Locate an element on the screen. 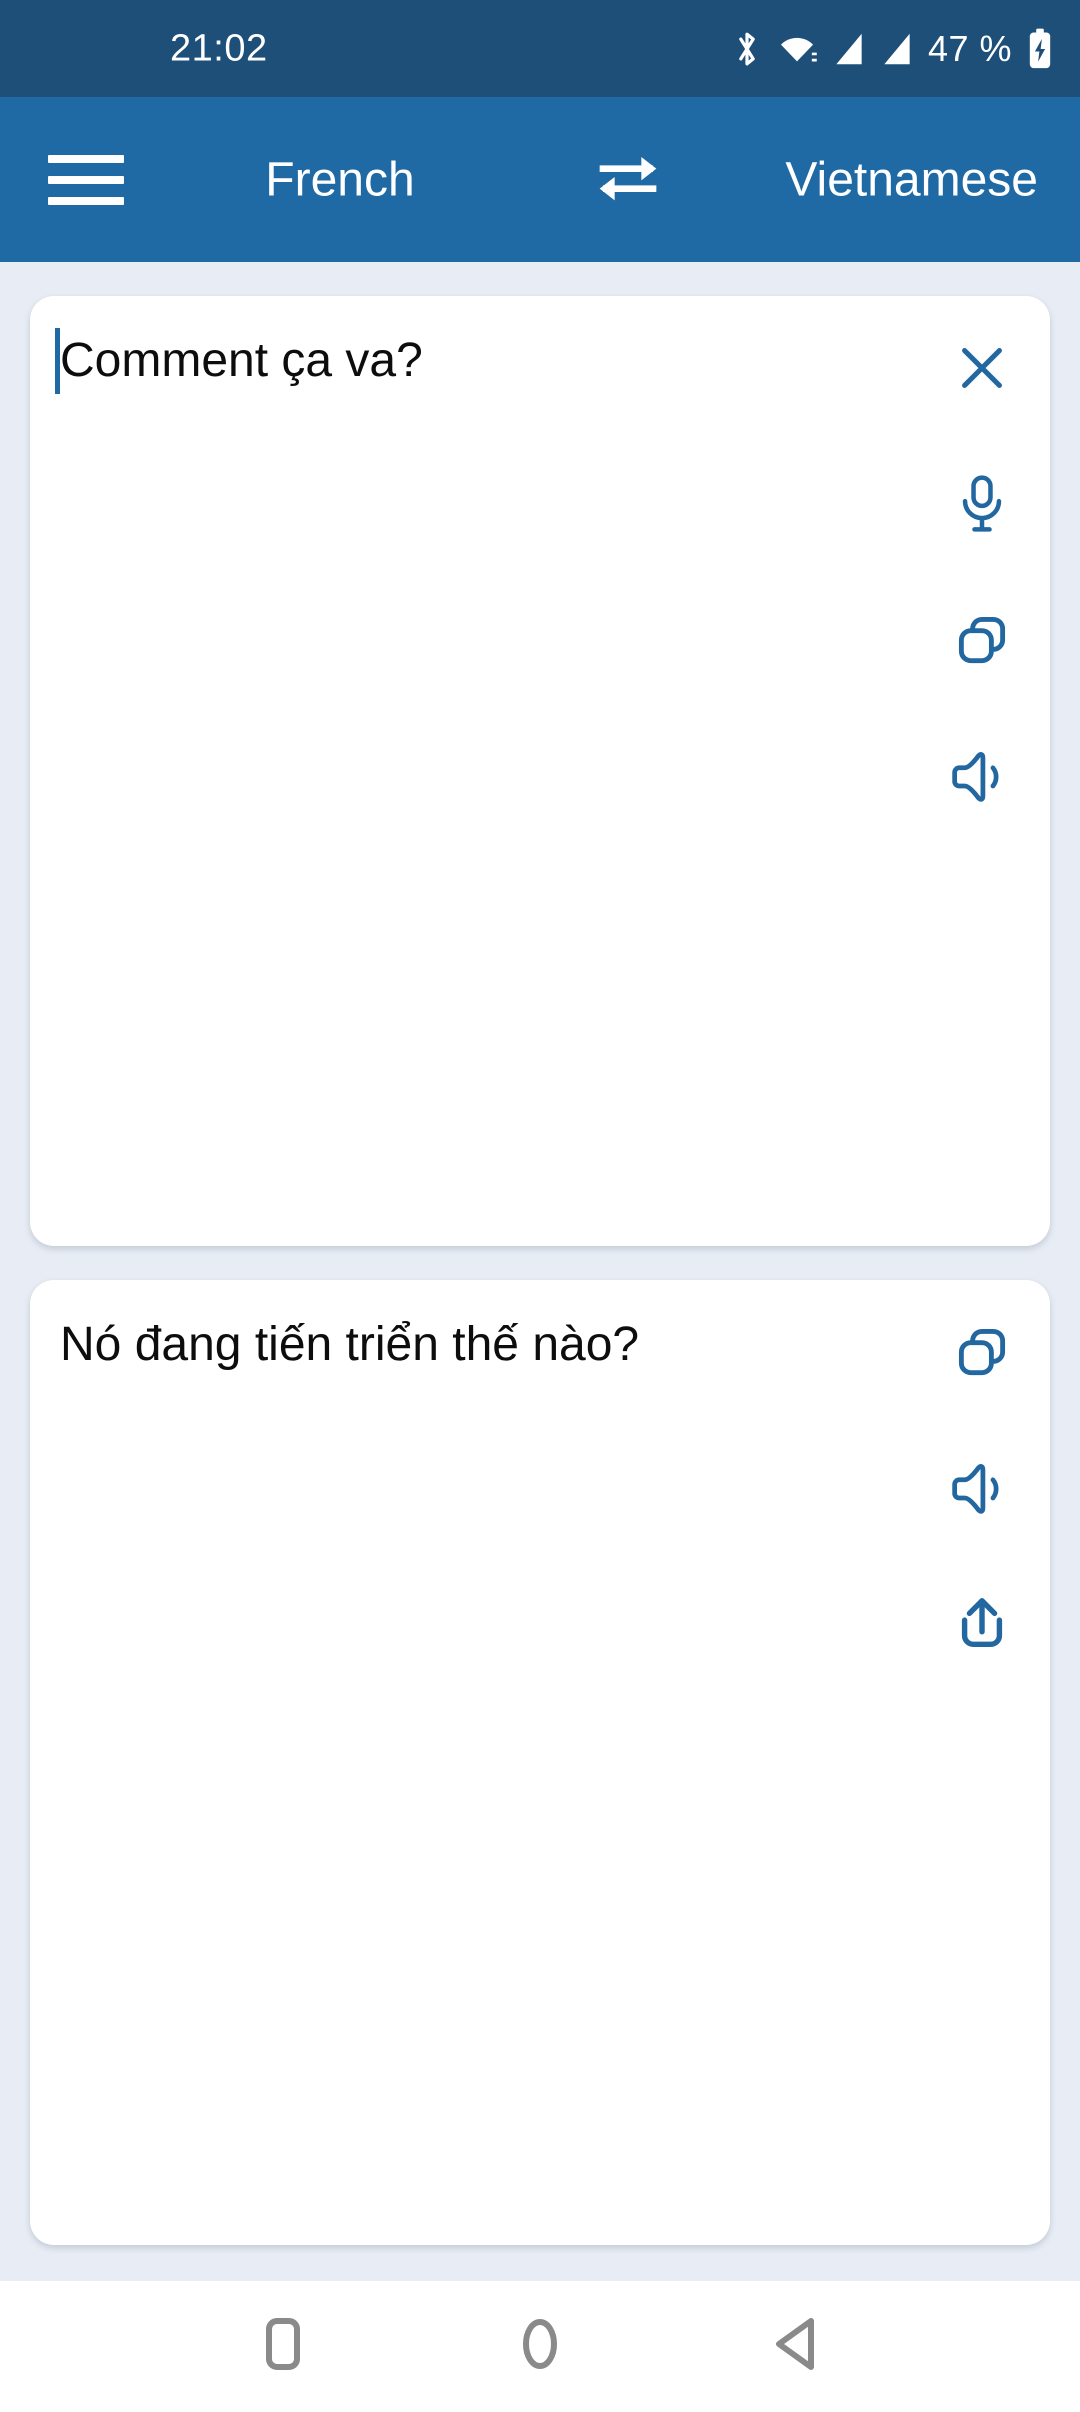  share-icon is located at coordinates (982, 1624).